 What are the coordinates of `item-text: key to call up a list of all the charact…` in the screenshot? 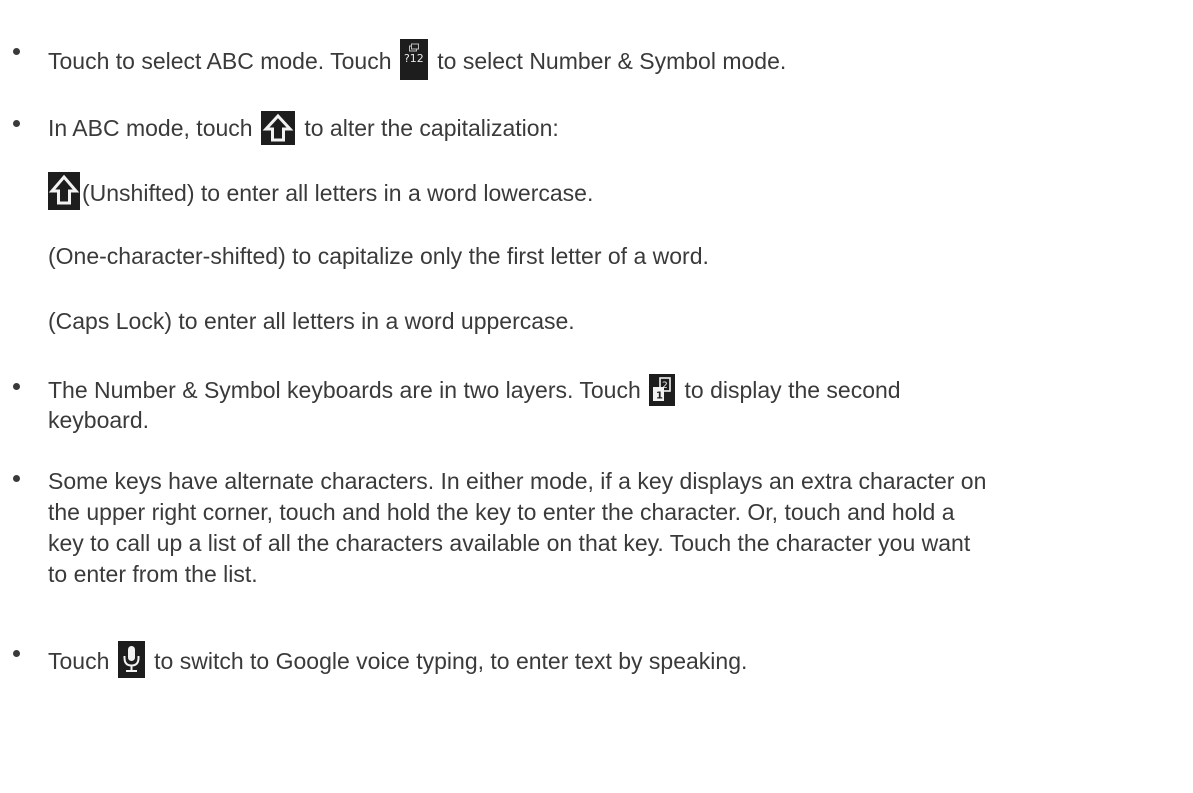 It's located at (509, 543).